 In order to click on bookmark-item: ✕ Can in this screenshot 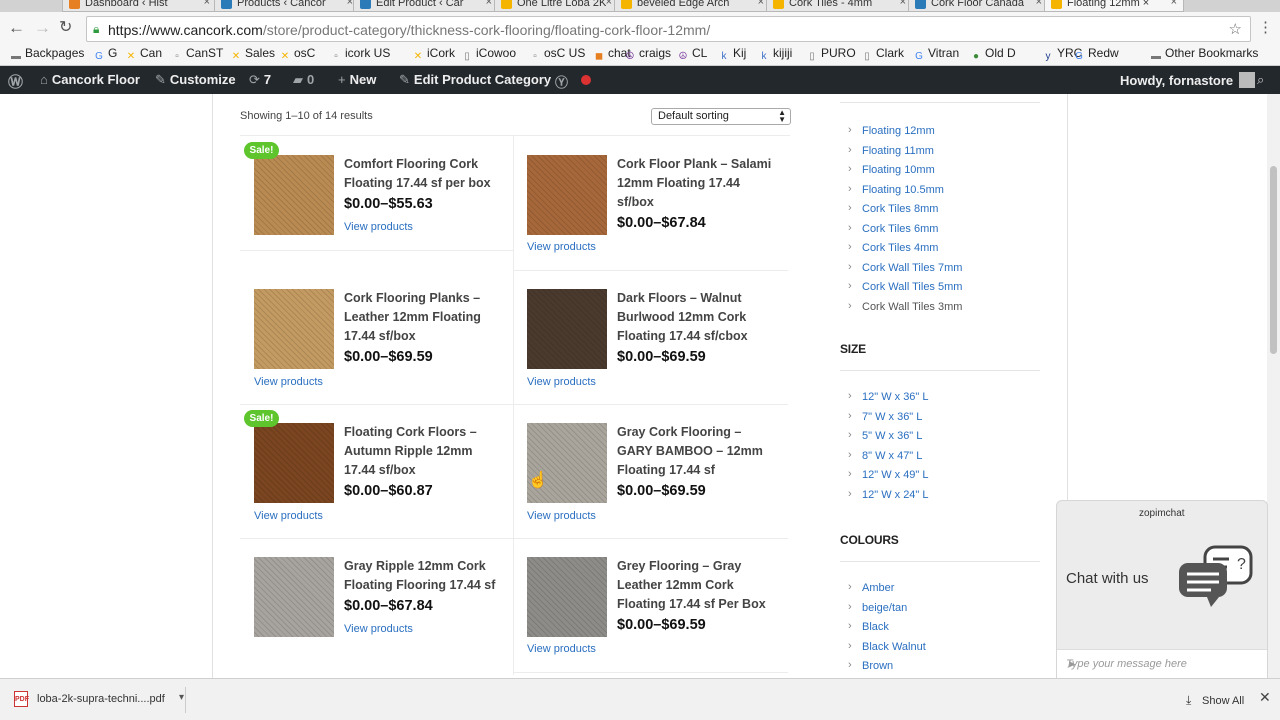, I will do `click(143, 54)`.